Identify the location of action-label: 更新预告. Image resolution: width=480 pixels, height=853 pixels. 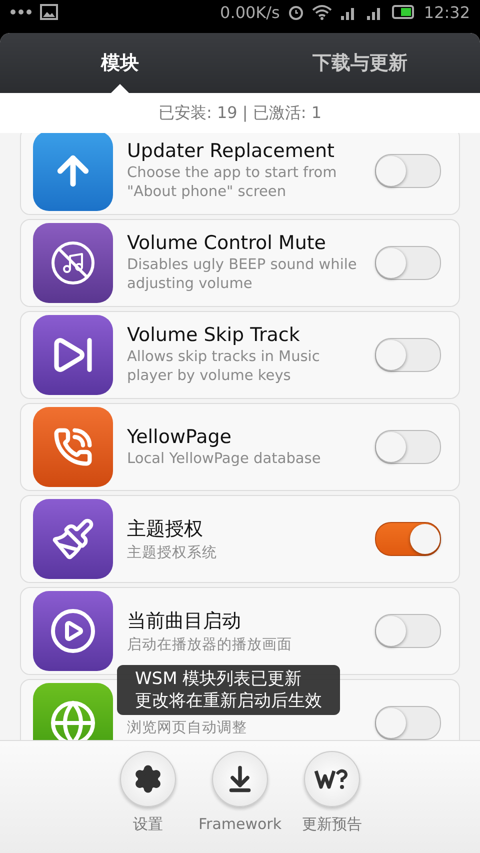
(332, 824).